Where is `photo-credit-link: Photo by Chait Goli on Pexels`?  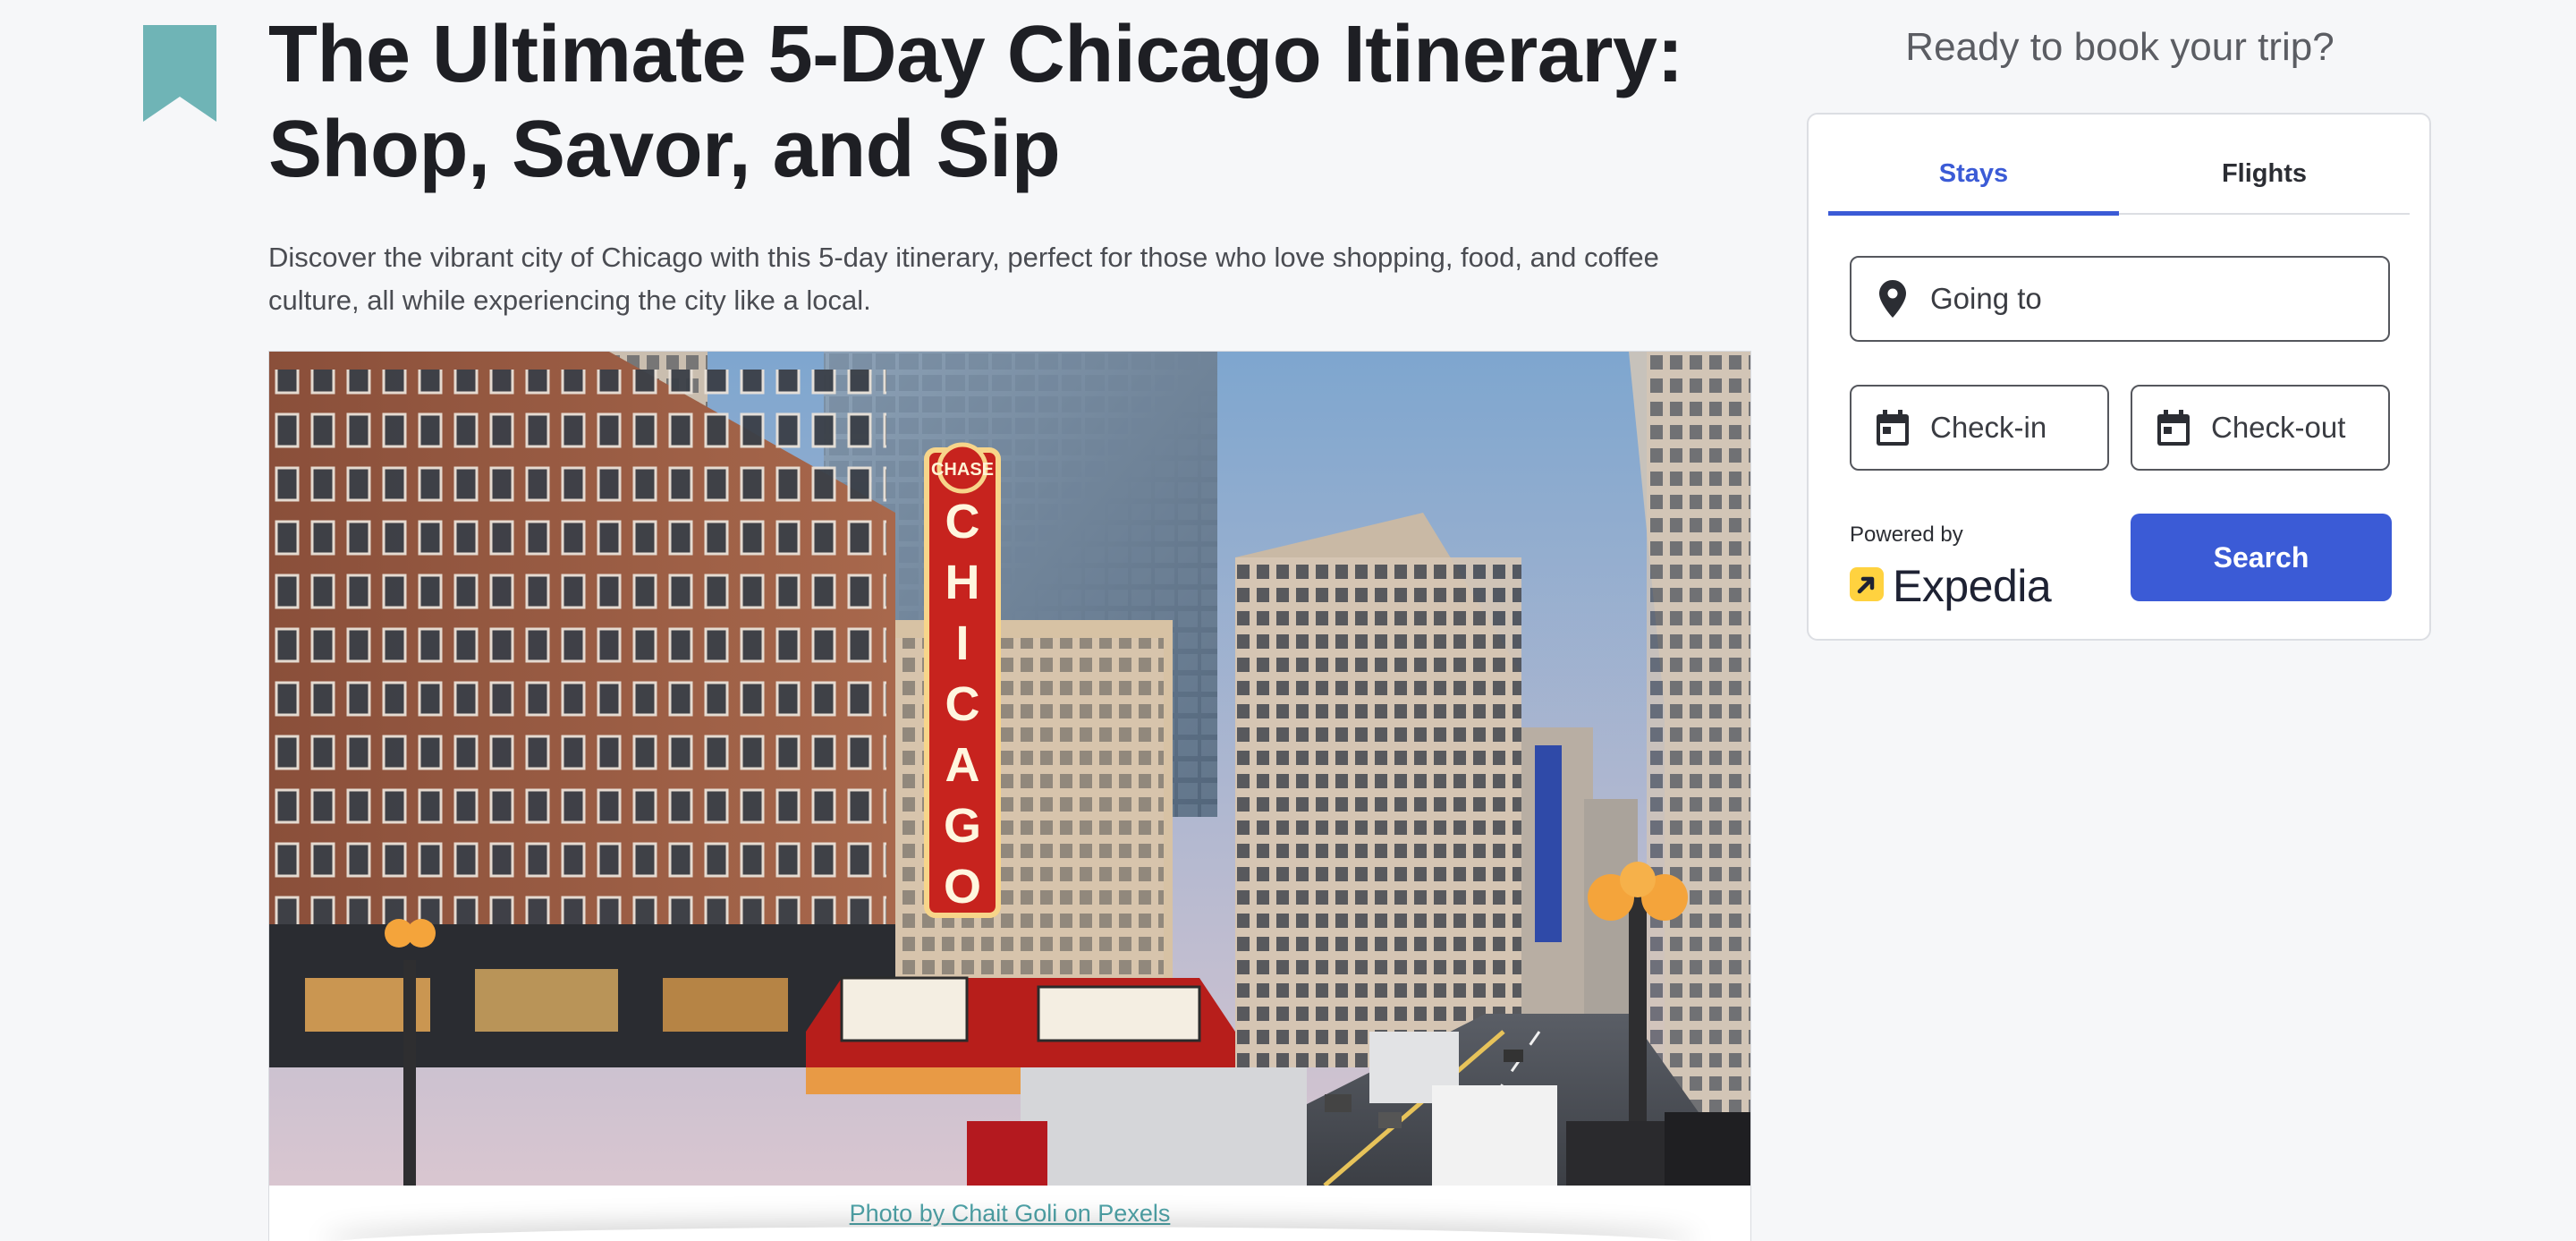
photo-credit-link: Photo by Chait Goli on Pexels is located at coordinates (1009, 1214).